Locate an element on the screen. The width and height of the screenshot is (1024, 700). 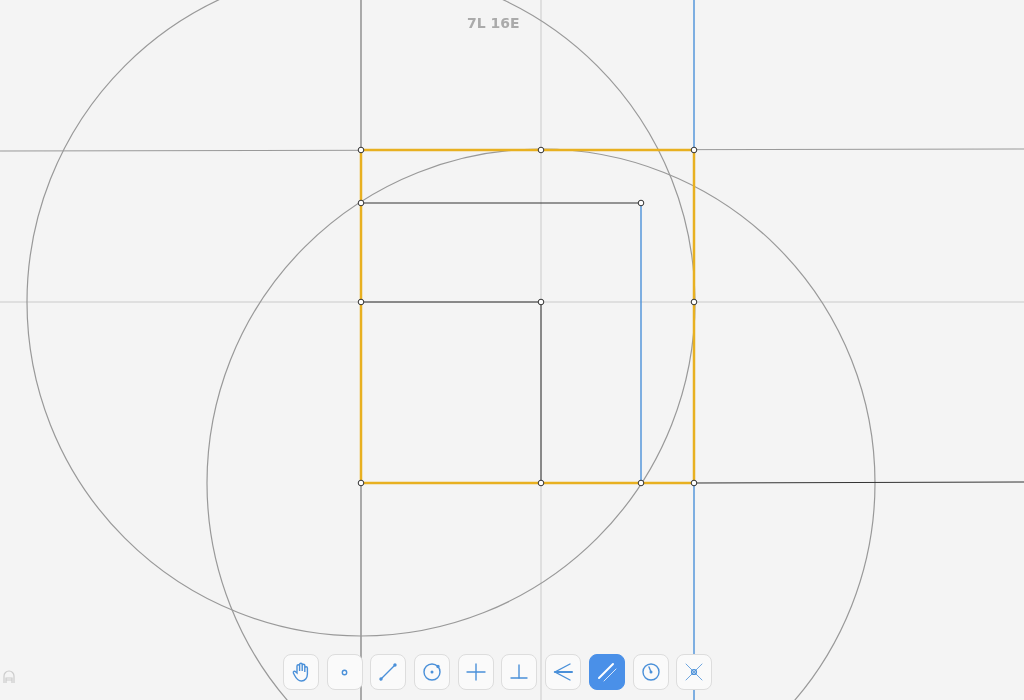
bisector-icon is located at coordinates (475, 672).